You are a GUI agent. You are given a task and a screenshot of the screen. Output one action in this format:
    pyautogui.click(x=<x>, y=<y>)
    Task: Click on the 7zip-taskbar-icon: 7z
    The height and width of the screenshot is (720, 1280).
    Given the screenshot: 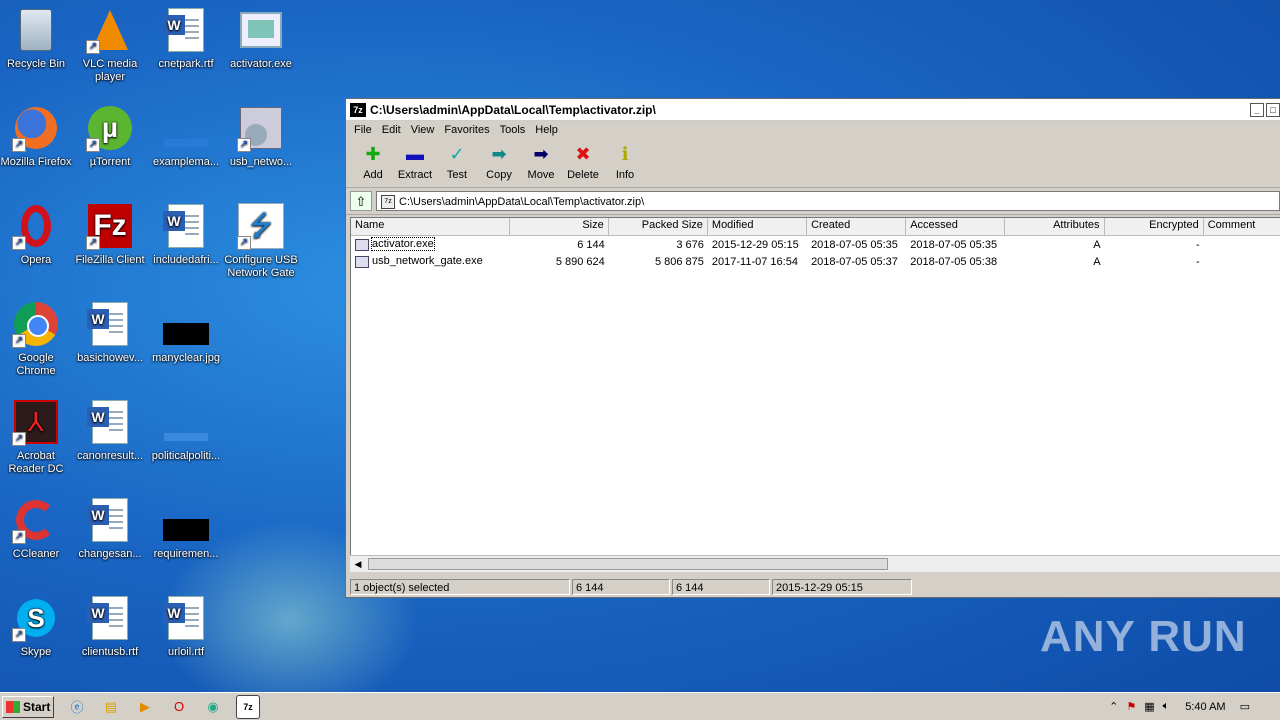 What is the action you would take?
    pyautogui.click(x=248, y=706)
    